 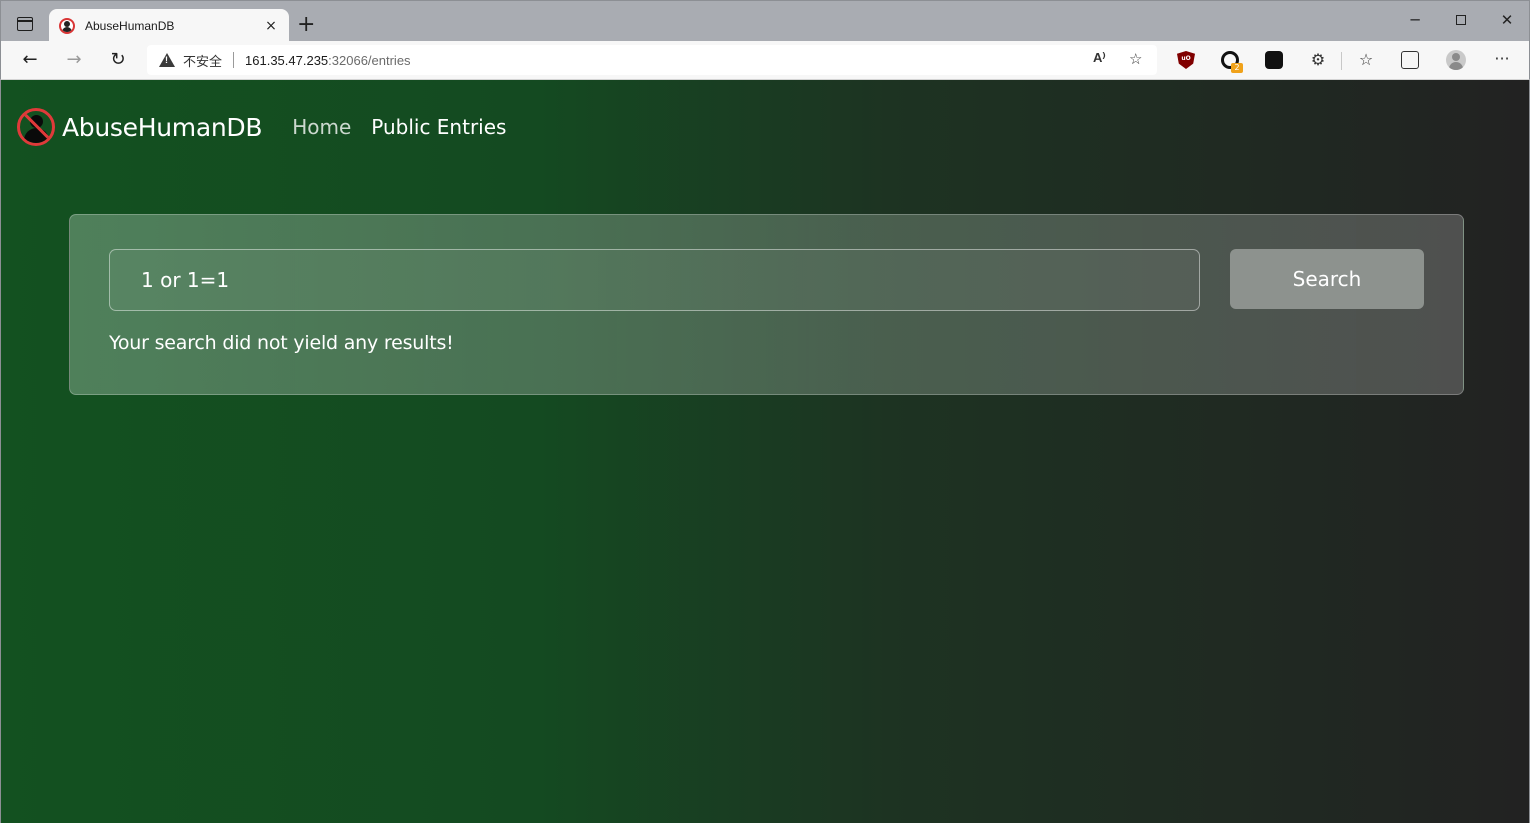 What do you see at coordinates (1099, 58) in the screenshot?
I see `read-aloud-icon: A⁾` at bounding box center [1099, 58].